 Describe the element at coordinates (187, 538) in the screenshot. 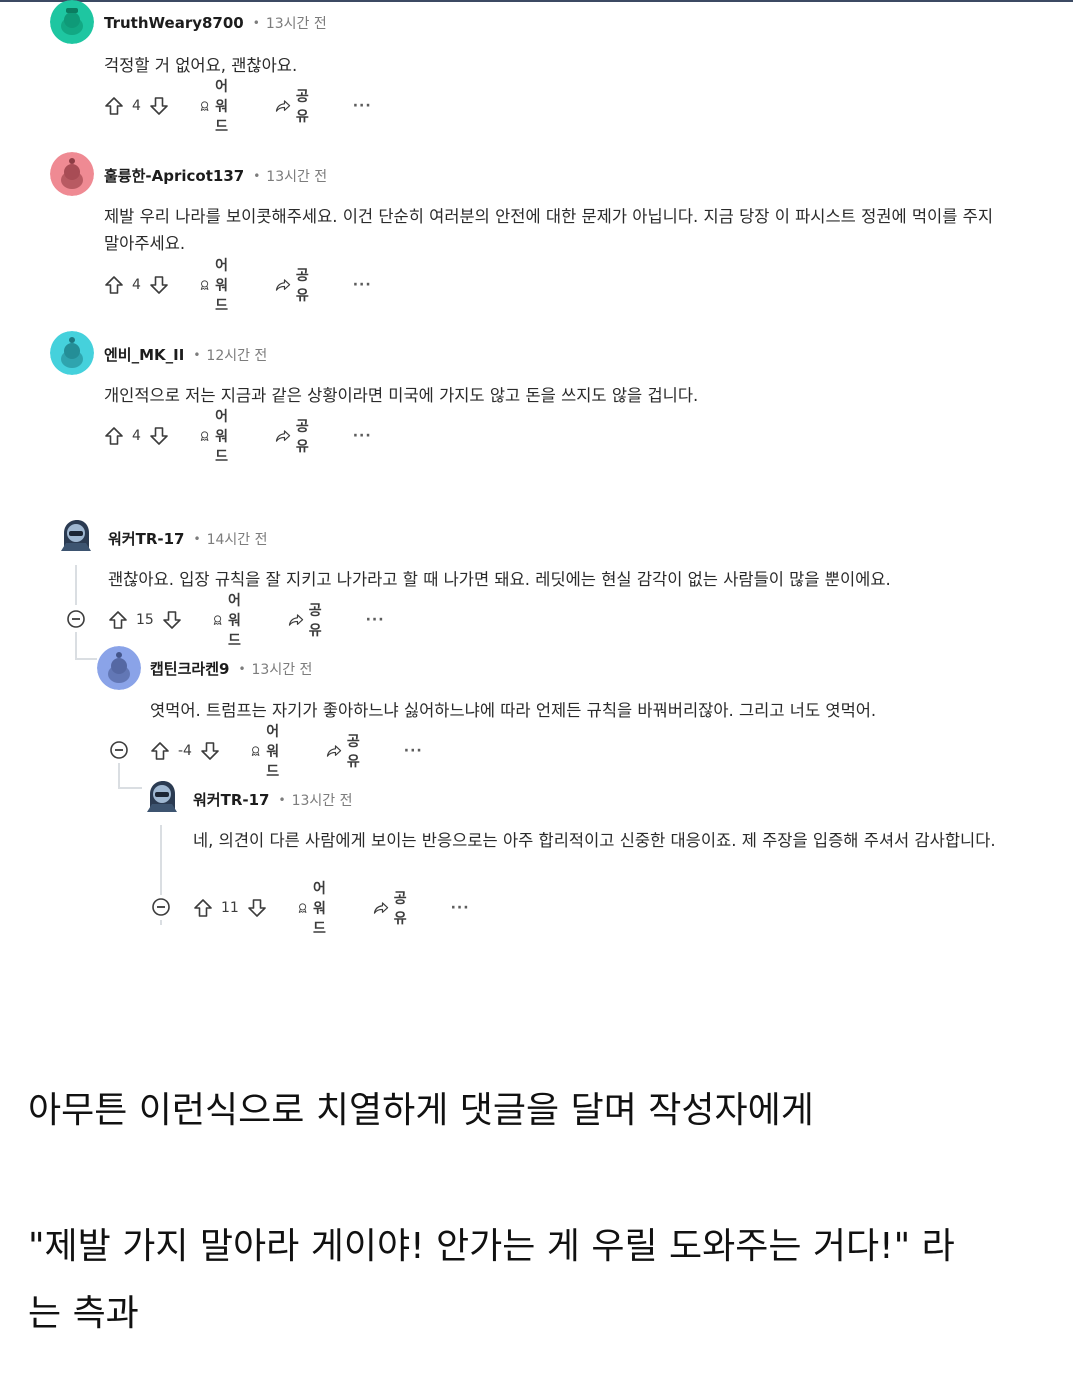

I see `comment-meta: 워커TR-17 • 14시간 전` at that location.